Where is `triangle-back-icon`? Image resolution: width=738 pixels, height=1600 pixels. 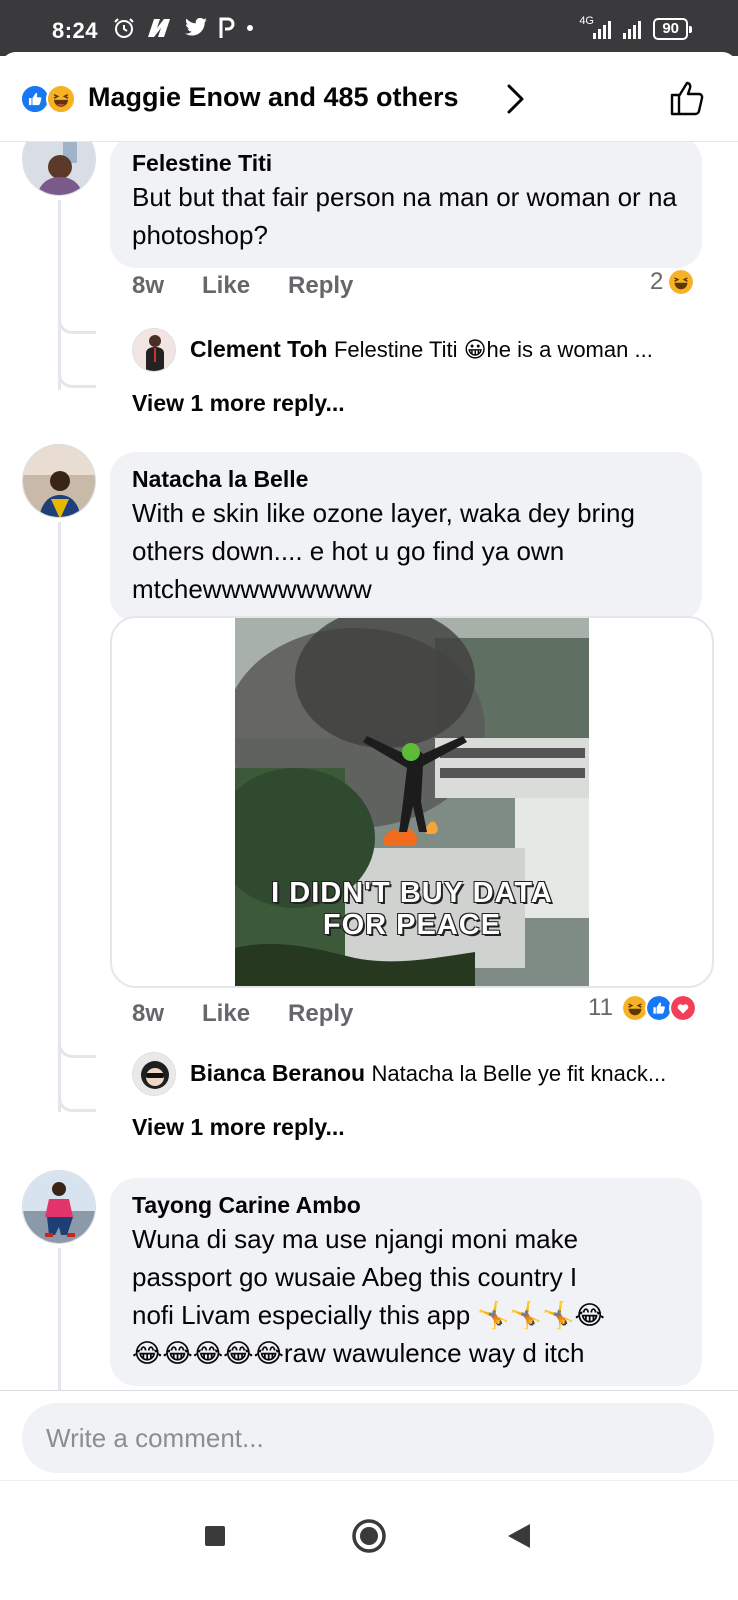 triangle-back-icon is located at coordinates (519, 1536).